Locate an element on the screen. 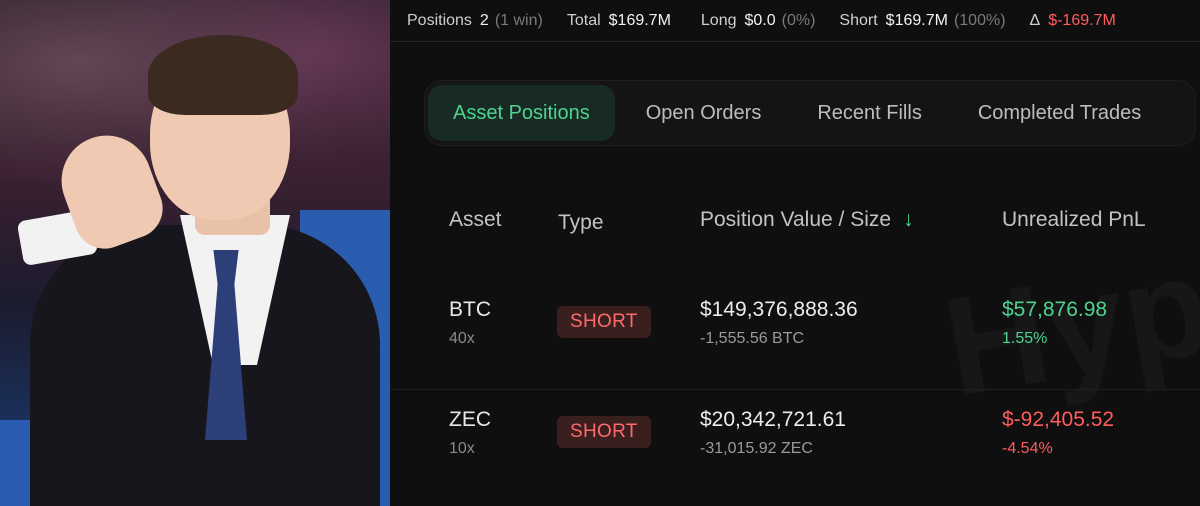 Image resolution: width=1200 pixels, height=506 pixels. position-size: -1,555.56 BTC is located at coordinates (752, 338).